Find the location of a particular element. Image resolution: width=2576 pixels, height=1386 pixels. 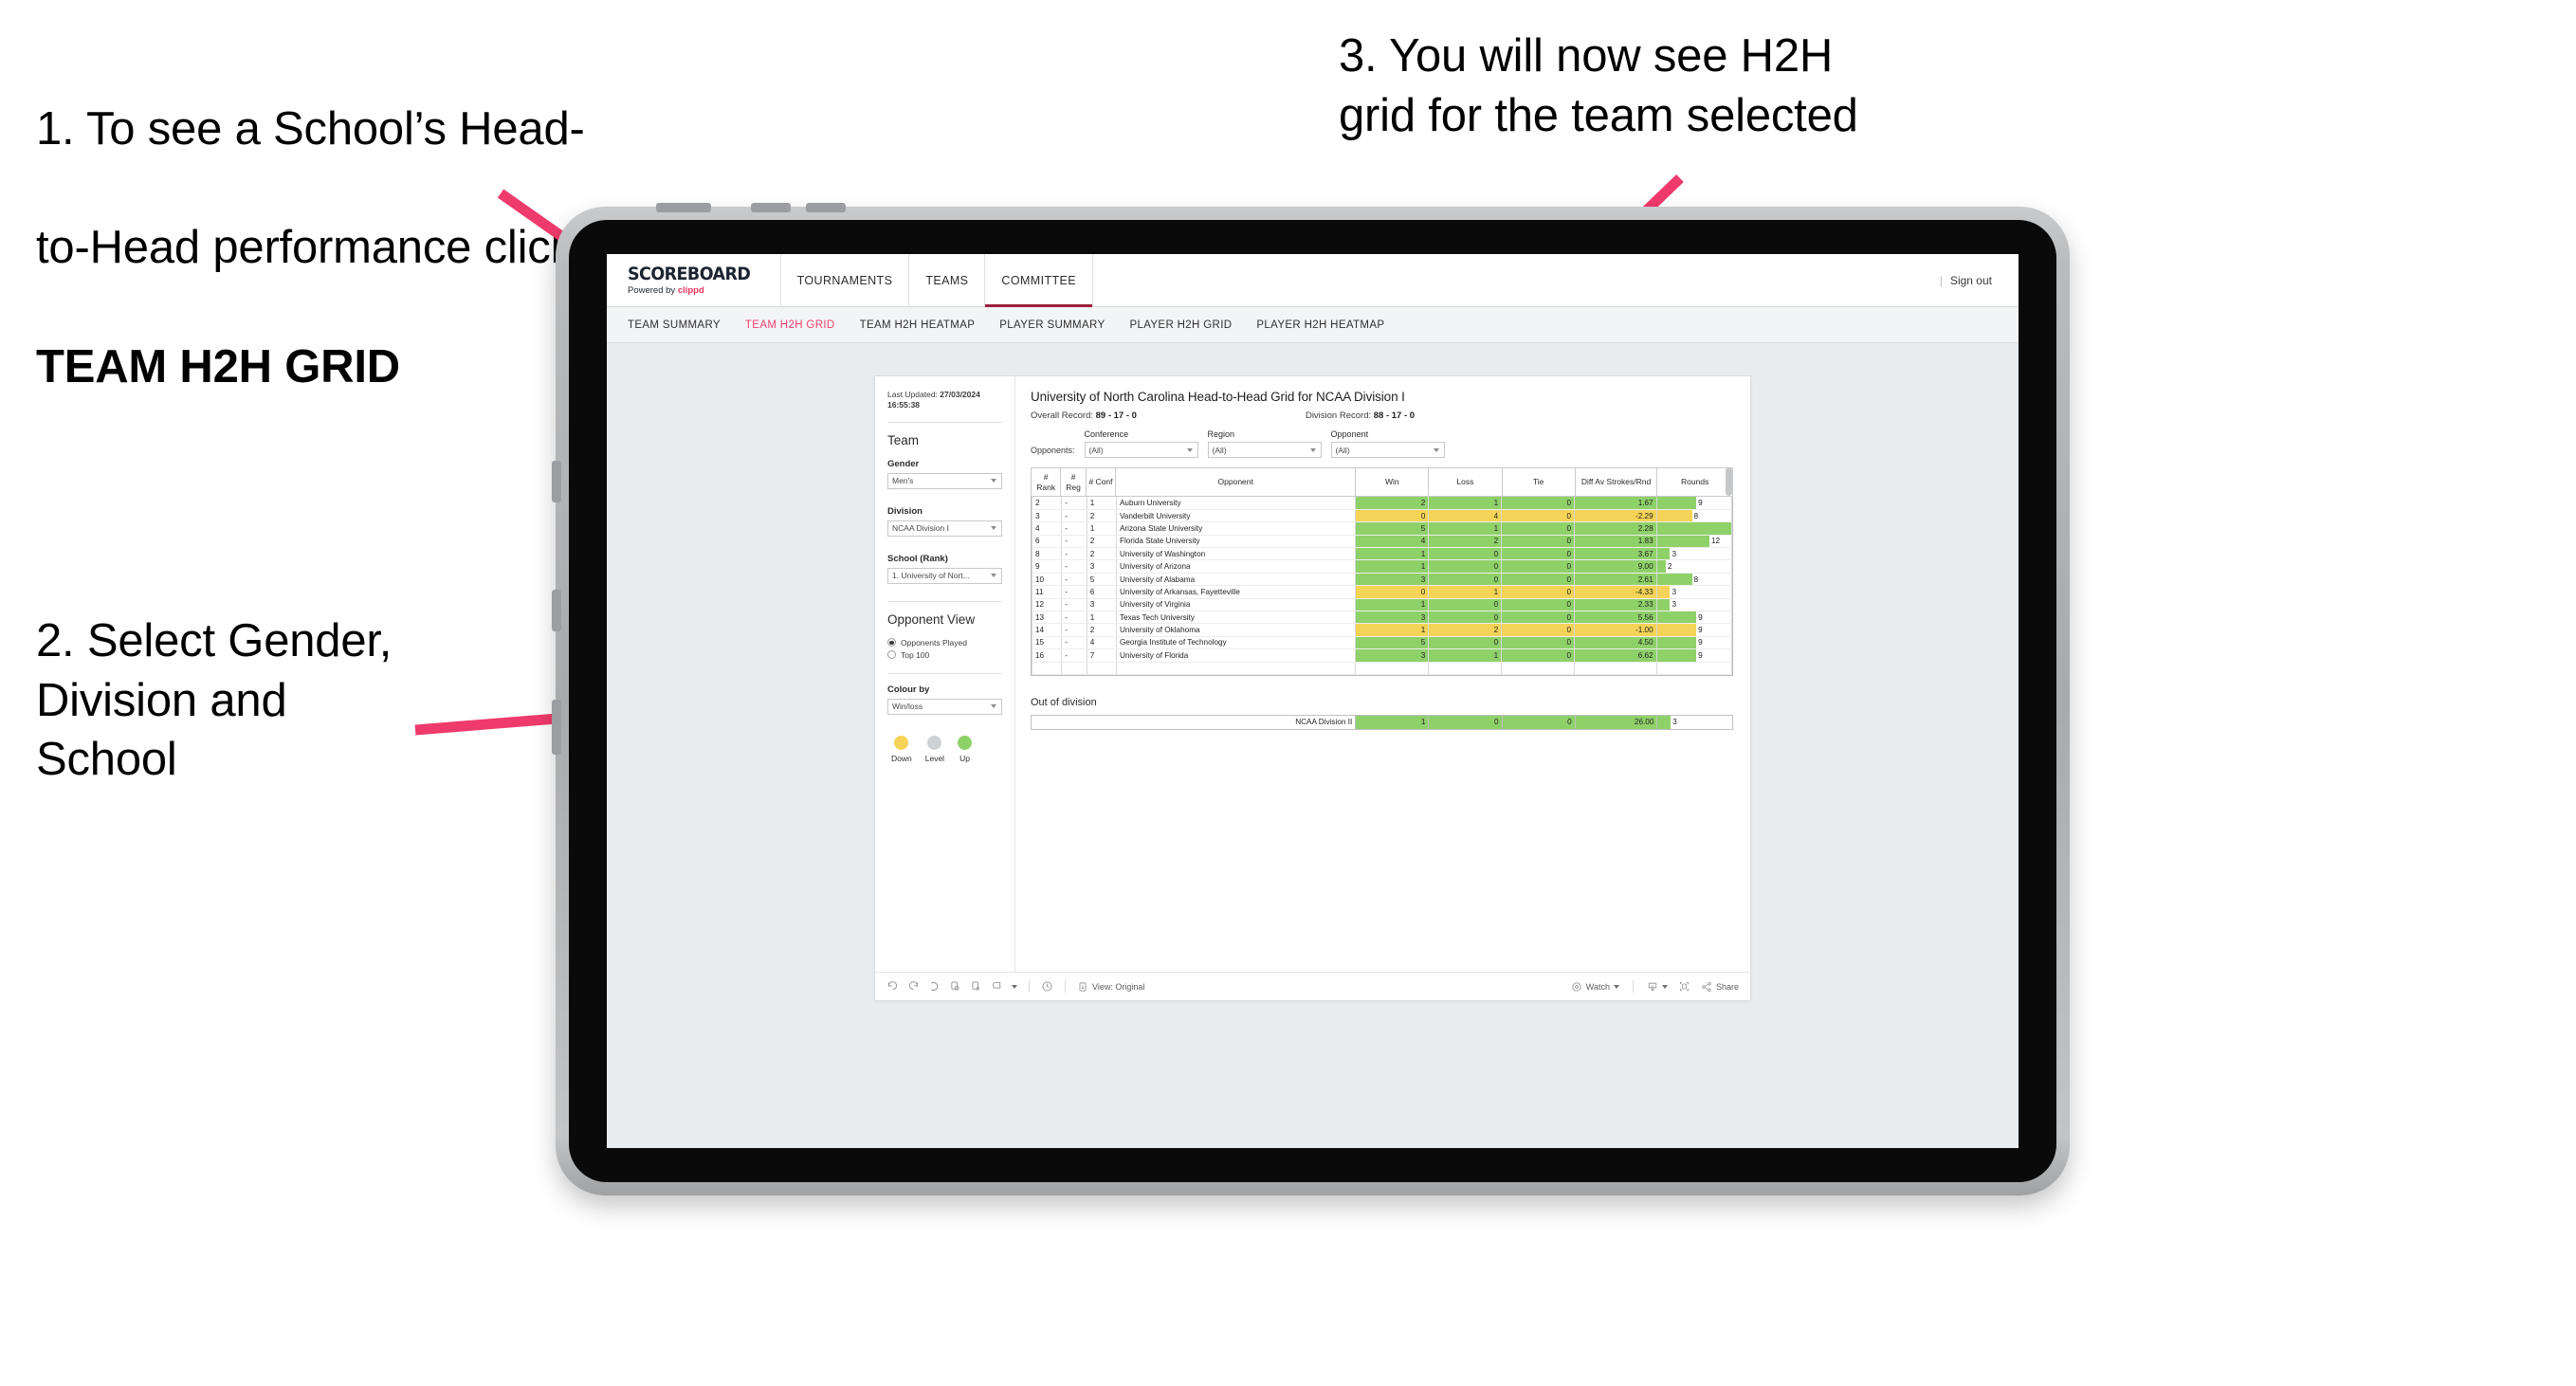

fullscreen-icon is located at coordinates (1684, 986).